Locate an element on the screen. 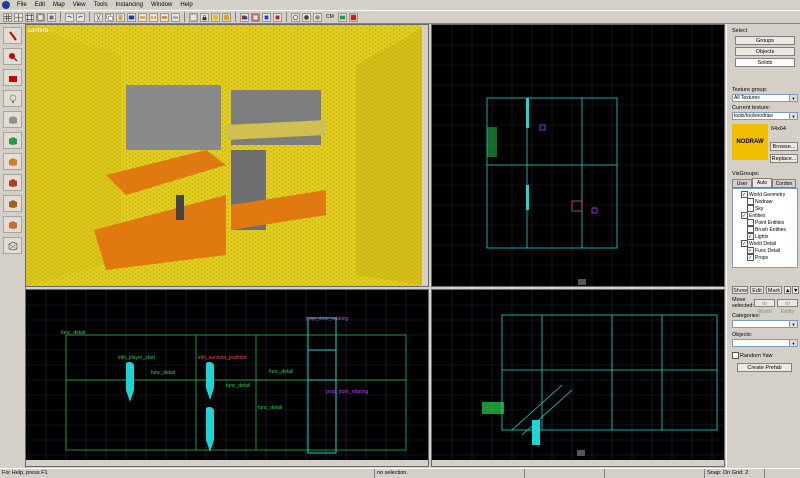  objects-select: ▼ is located at coordinates (765, 343).